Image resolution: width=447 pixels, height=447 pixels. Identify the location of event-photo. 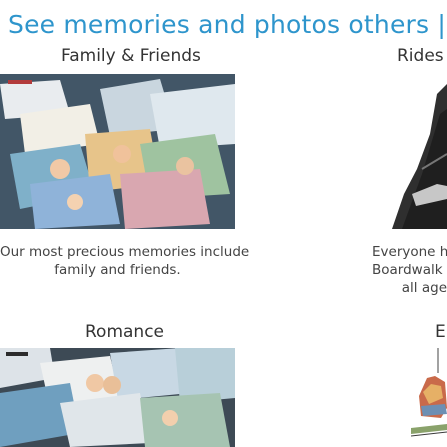
(429, 397).